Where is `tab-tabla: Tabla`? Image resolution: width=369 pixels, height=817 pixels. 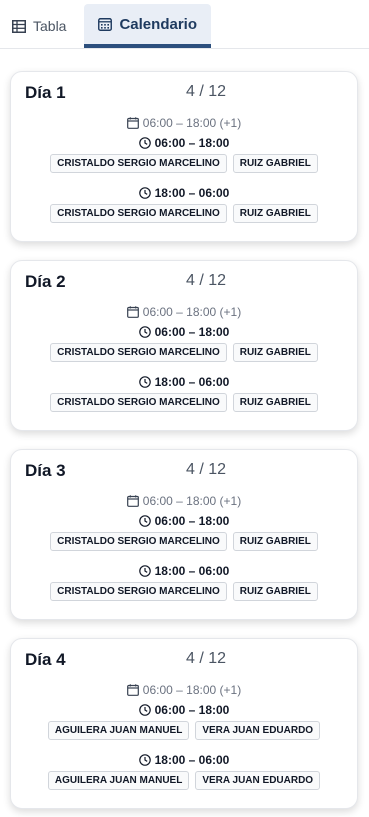 tab-tabla: Tabla is located at coordinates (39, 26).